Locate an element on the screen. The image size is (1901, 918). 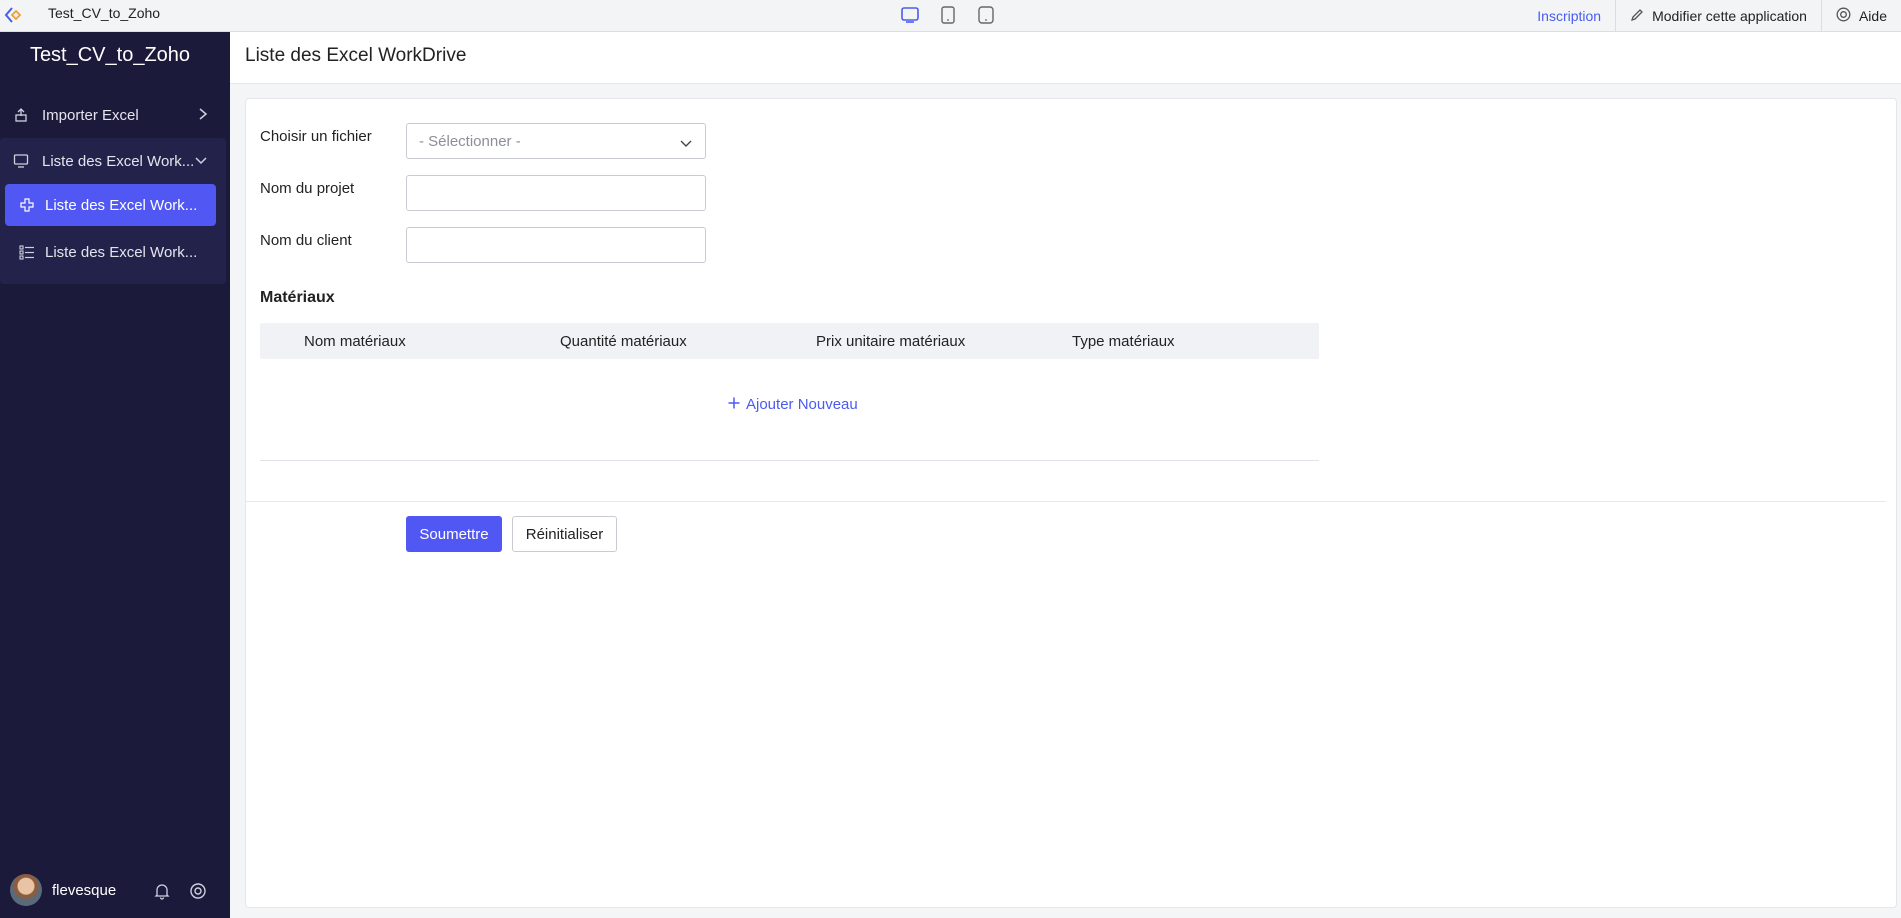
sidebar-item-import-excel: Importer Excel is located at coordinates (113, 115).